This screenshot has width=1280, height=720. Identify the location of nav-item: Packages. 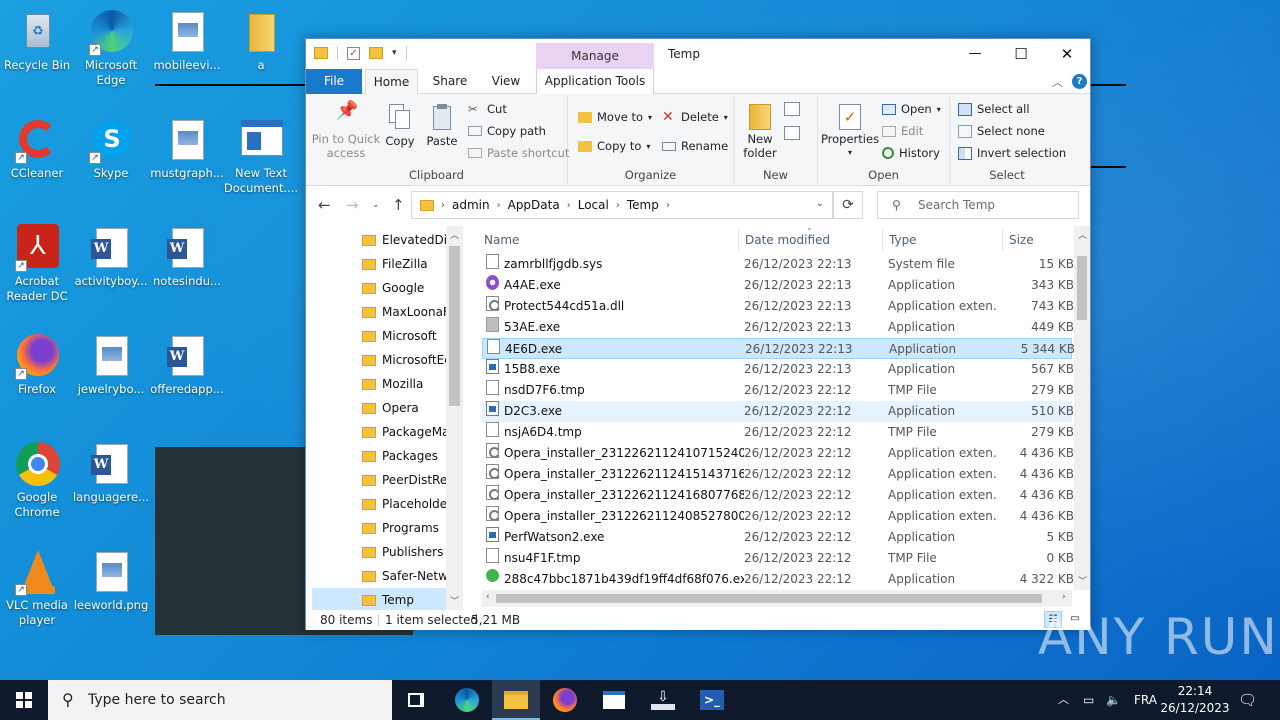
(404, 456).